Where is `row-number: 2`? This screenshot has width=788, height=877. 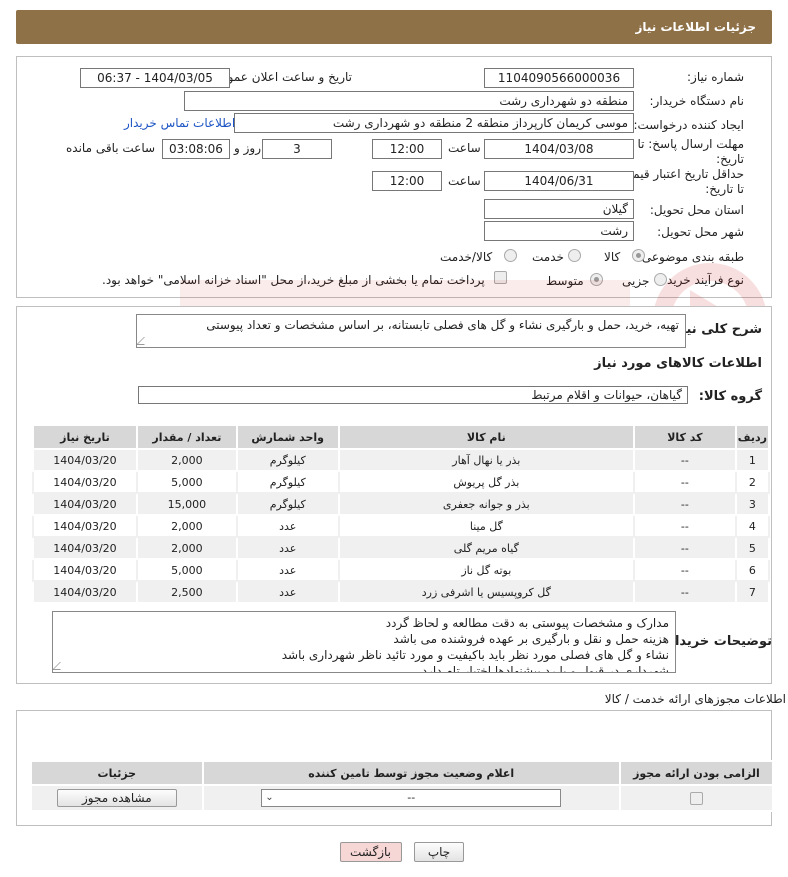 row-number: 2 is located at coordinates (752, 482).